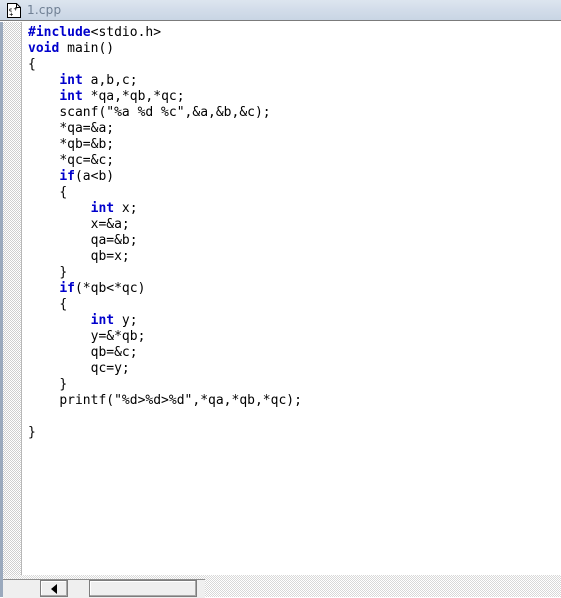  What do you see at coordinates (292, 33) in the screenshot?
I see `code-line: #include<stdio.h>` at bounding box center [292, 33].